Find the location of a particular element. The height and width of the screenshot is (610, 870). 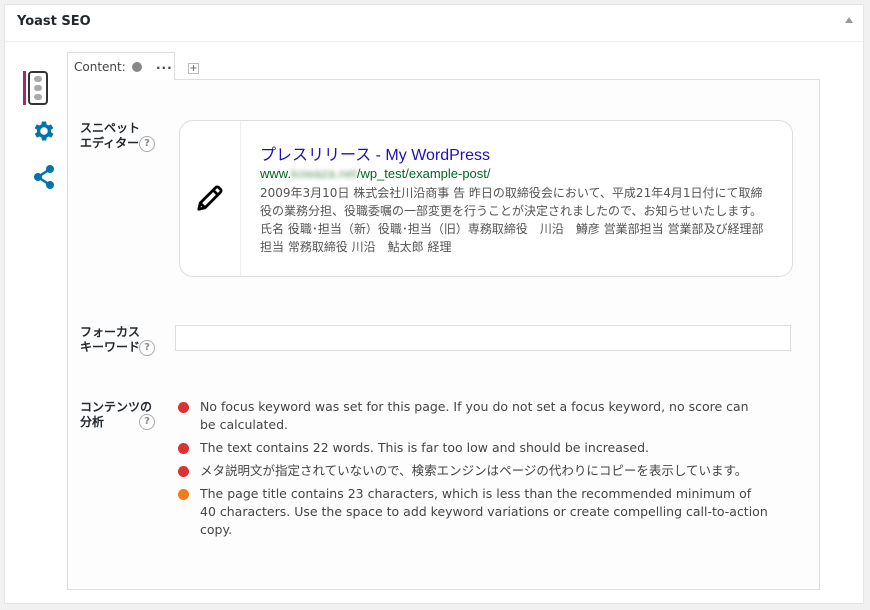

traffic-light-icon is located at coordinates (38, 88).